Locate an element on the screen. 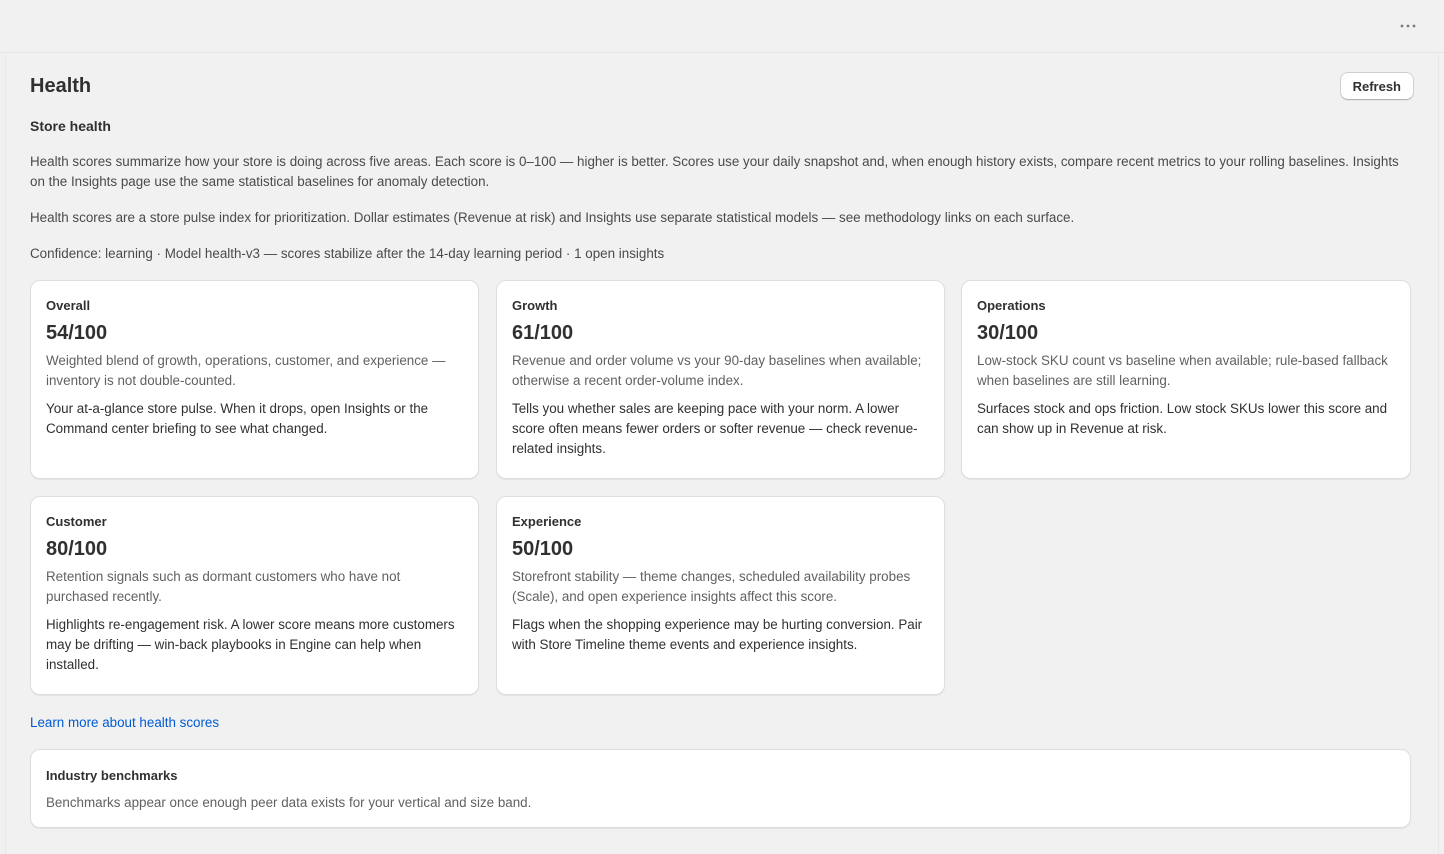 This screenshot has height=854, width=1444. card-score: 30/100 is located at coordinates (1008, 333).